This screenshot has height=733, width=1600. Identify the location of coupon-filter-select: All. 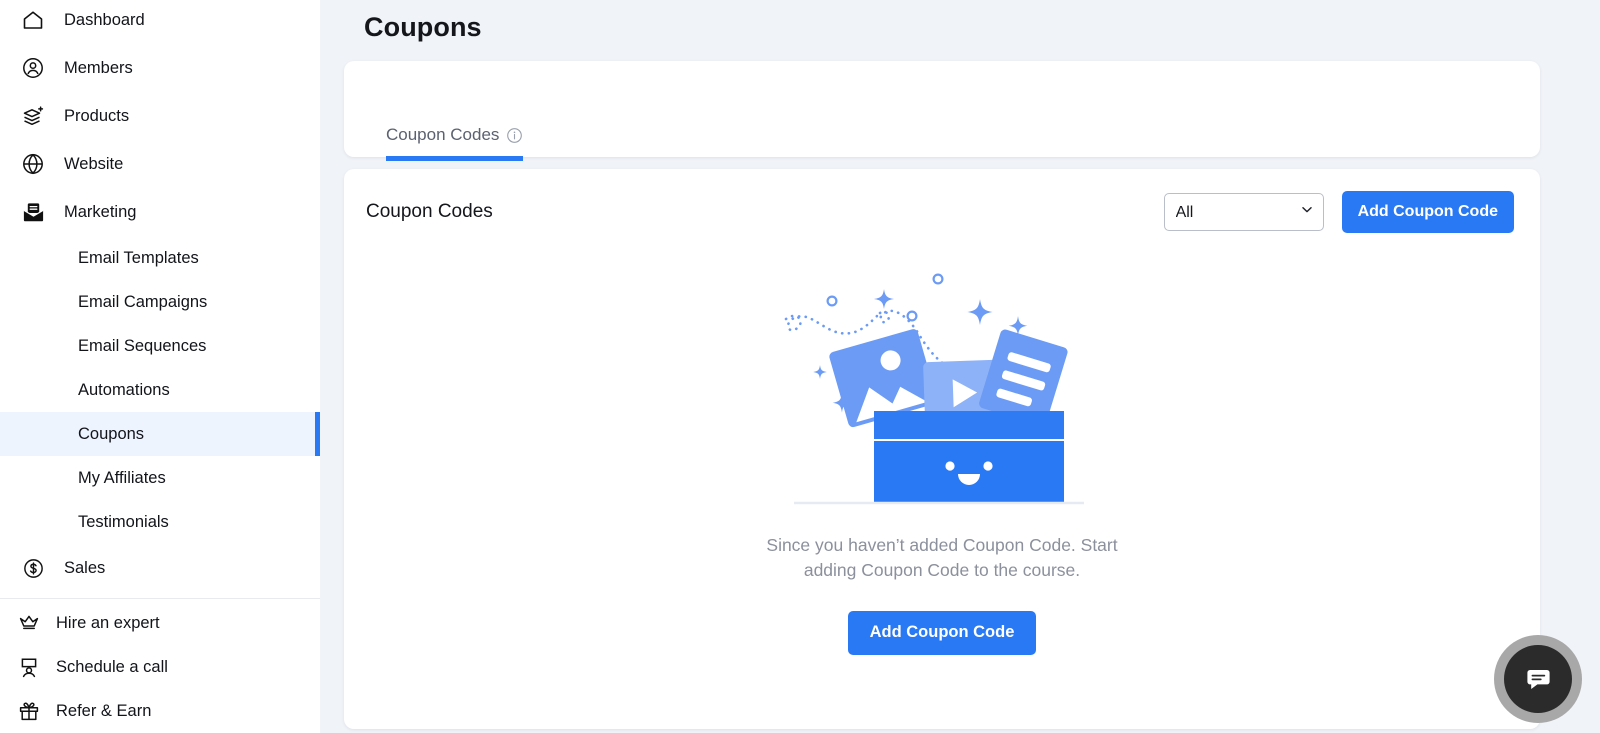
(1243, 212).